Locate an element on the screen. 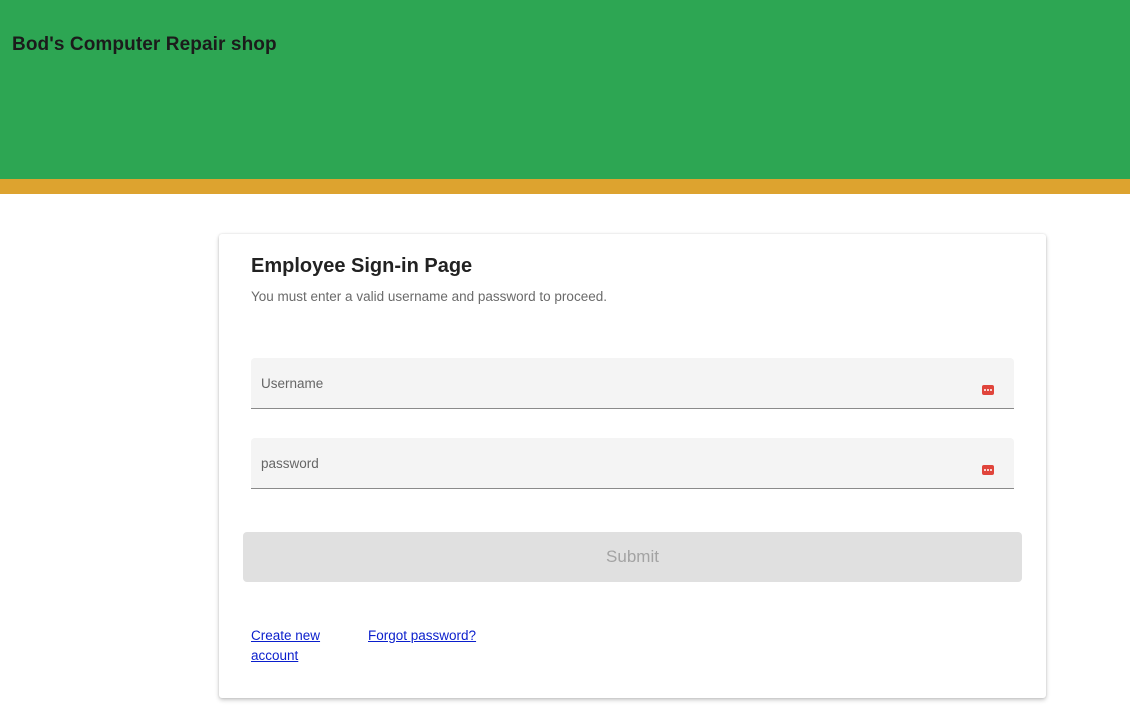  password-field: password is located at coordinates (632, 463).